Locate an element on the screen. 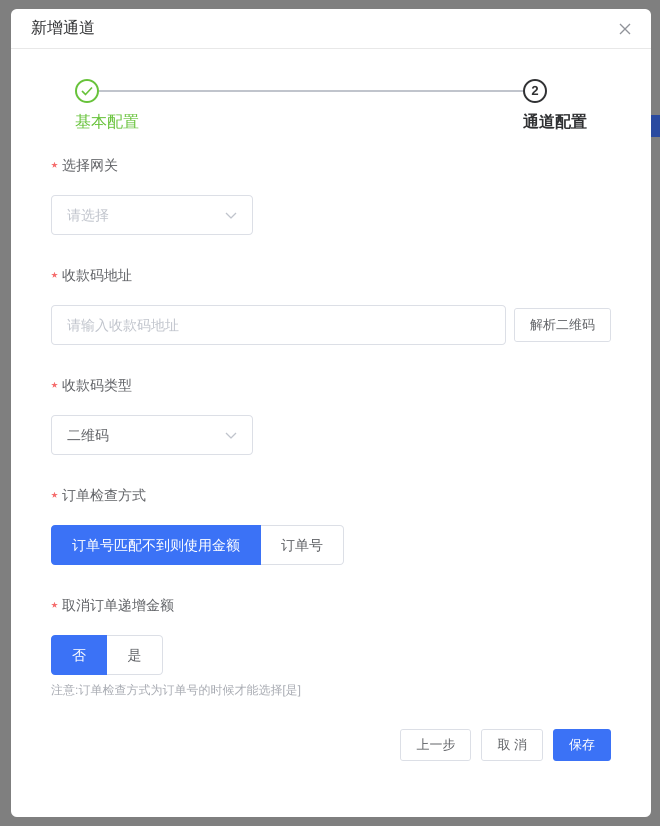  field-label: 收款码类型 is located at coordinates (97, 385).